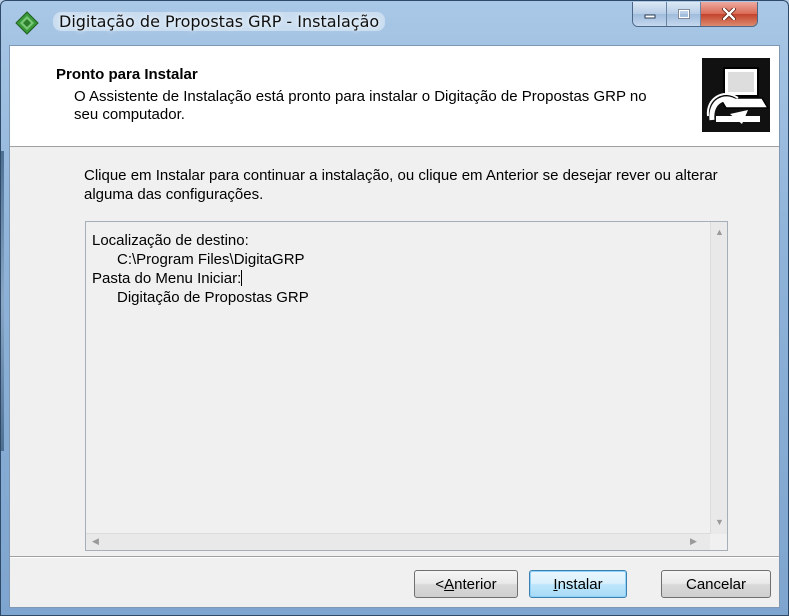 The image size is (789, 616). What do you see at coordinates (449, 584) in the screenshot?
I see `previous-button-accel: A` at bounding box center [449, 584].